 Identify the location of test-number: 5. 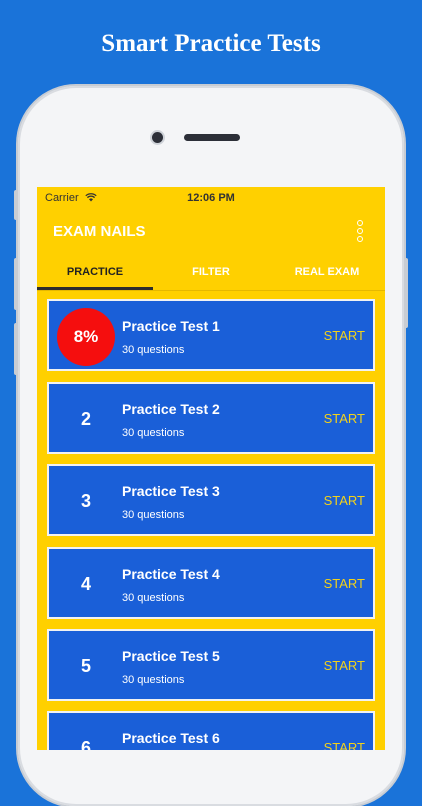
(85, 666).